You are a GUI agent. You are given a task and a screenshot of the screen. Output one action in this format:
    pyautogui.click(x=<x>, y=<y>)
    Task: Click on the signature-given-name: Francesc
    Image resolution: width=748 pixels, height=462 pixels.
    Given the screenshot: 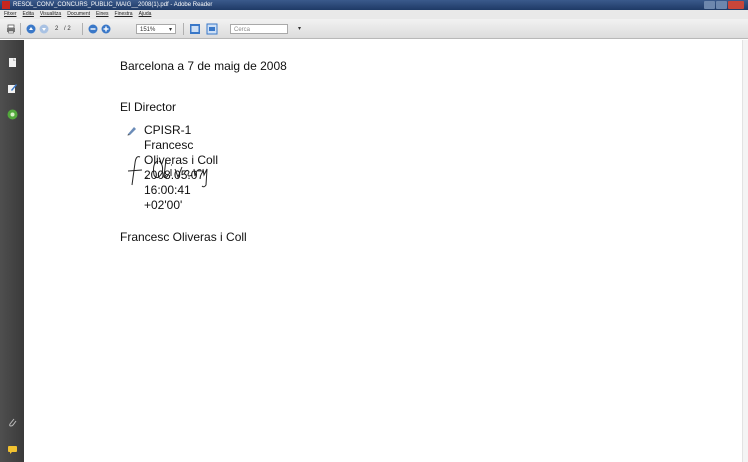 What is the action you would take?
    pyautogui.click(x=169, y=145)
    